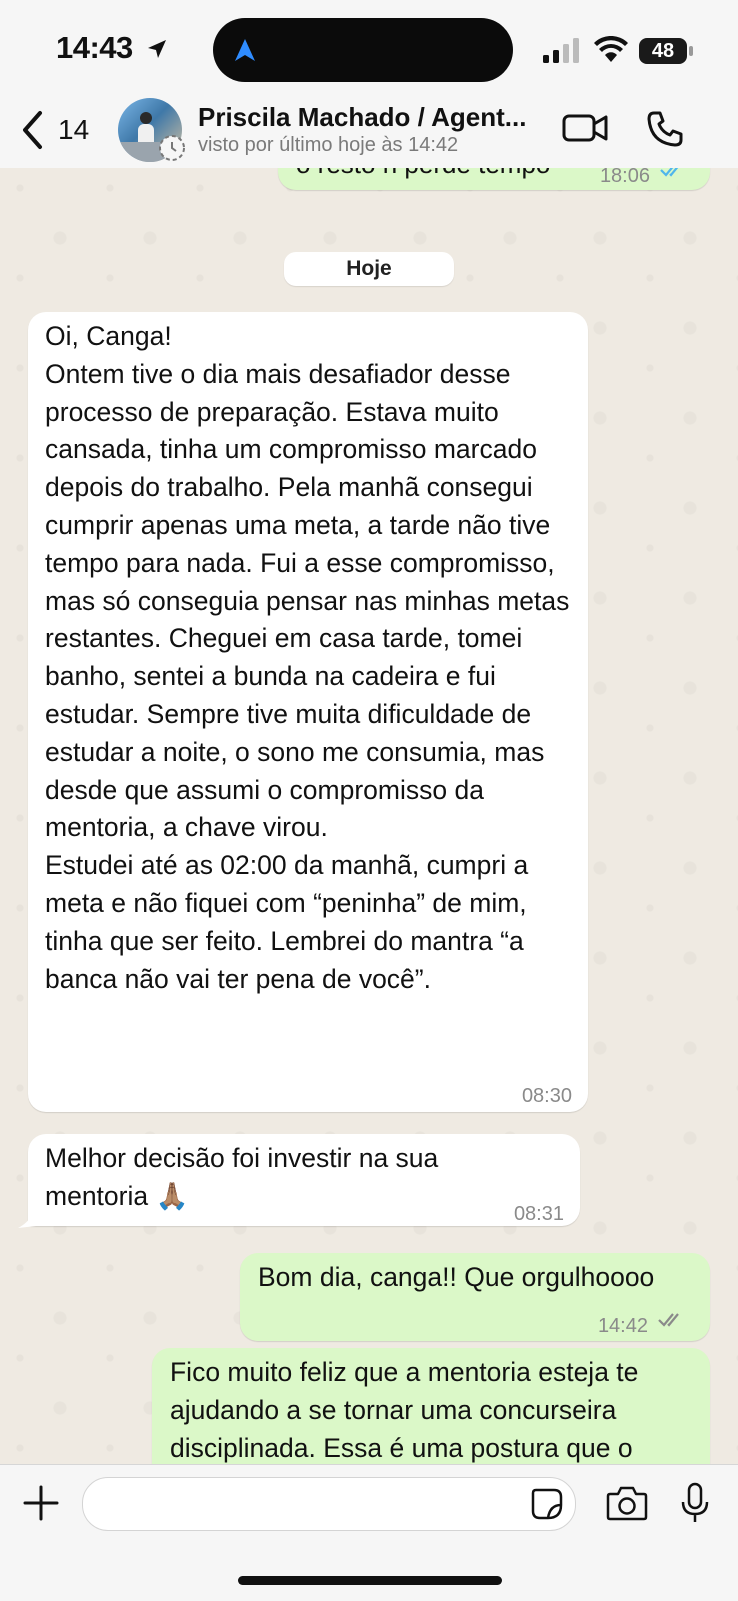 The width and height of the screenshot is (738, 1601). What do you see at coordinates (695, 1503) in the screenshot?
I see `microphone-icon` at bounding box center [695, 1503].